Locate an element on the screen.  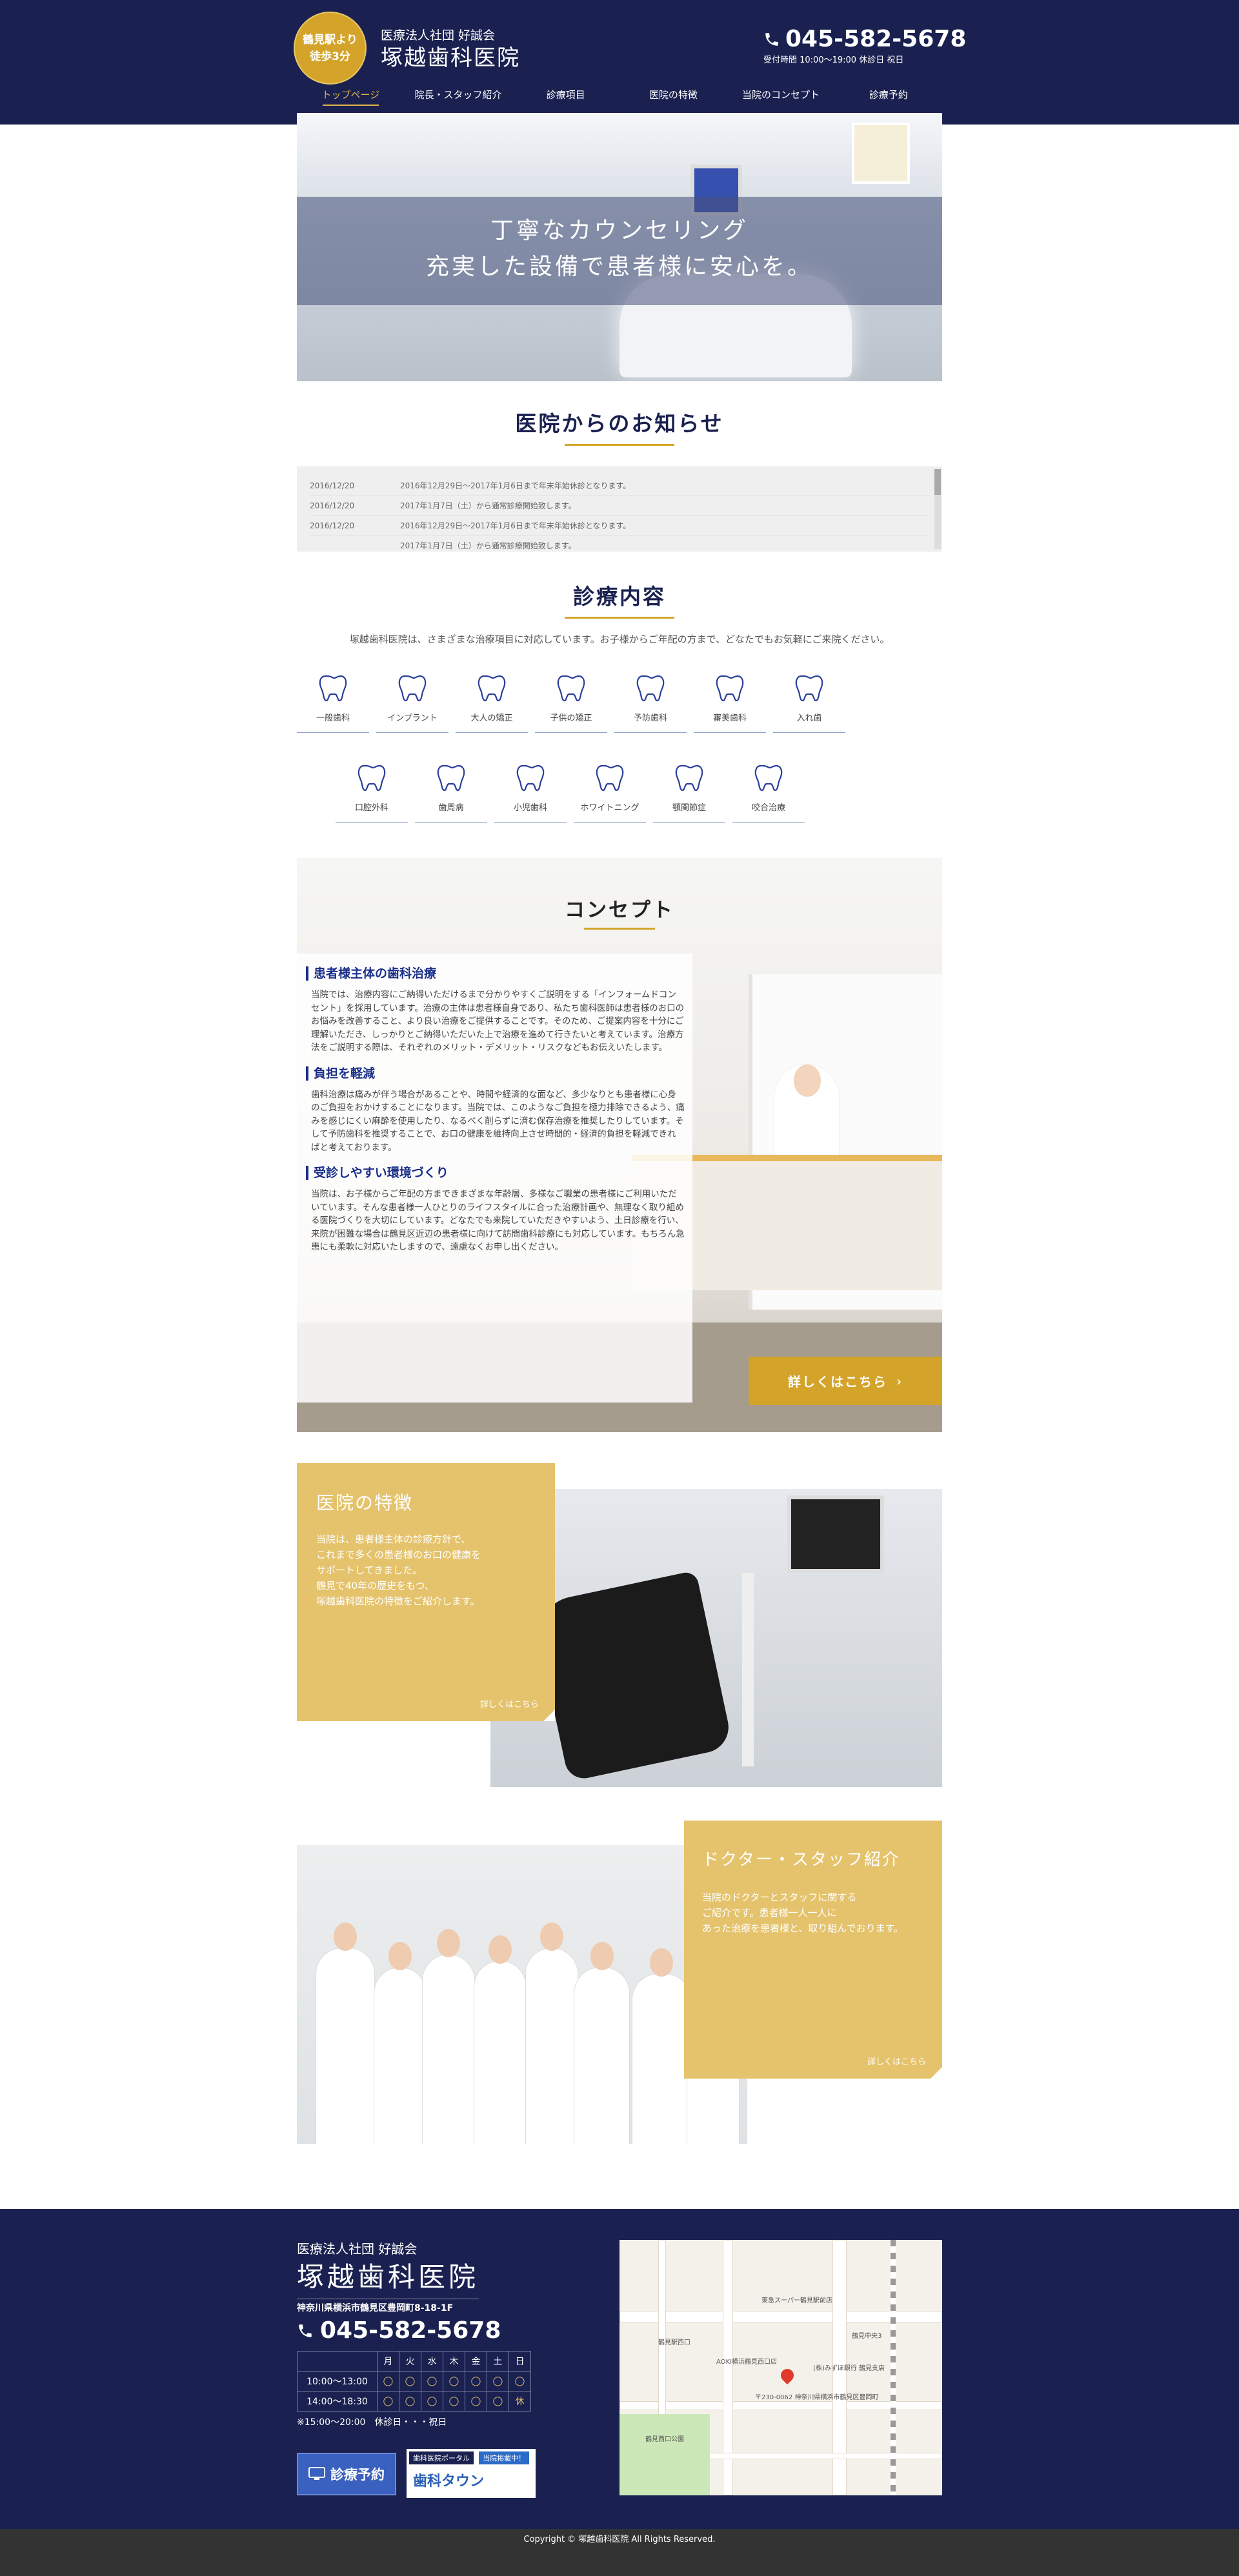
reserve-button: 診療予約 is located at coordinates (346, 2474).